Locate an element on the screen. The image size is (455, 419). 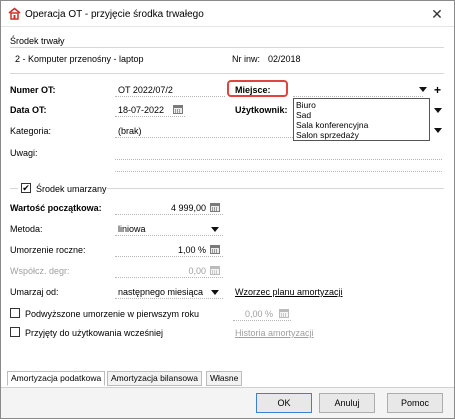
uzytkownik-label: Użytkownik: is located at coordinates (261, 110).